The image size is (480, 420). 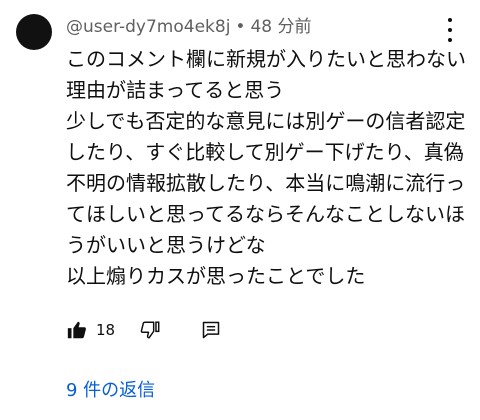 I want to click on author-name: @user-dy7mo4ek8j, so click(x=148, y=27).